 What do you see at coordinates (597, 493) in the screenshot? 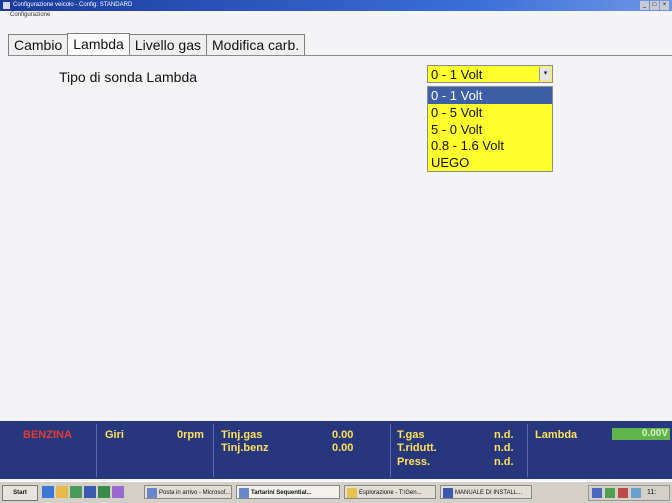
I see `network-icon` at bounding box center [597, 493].